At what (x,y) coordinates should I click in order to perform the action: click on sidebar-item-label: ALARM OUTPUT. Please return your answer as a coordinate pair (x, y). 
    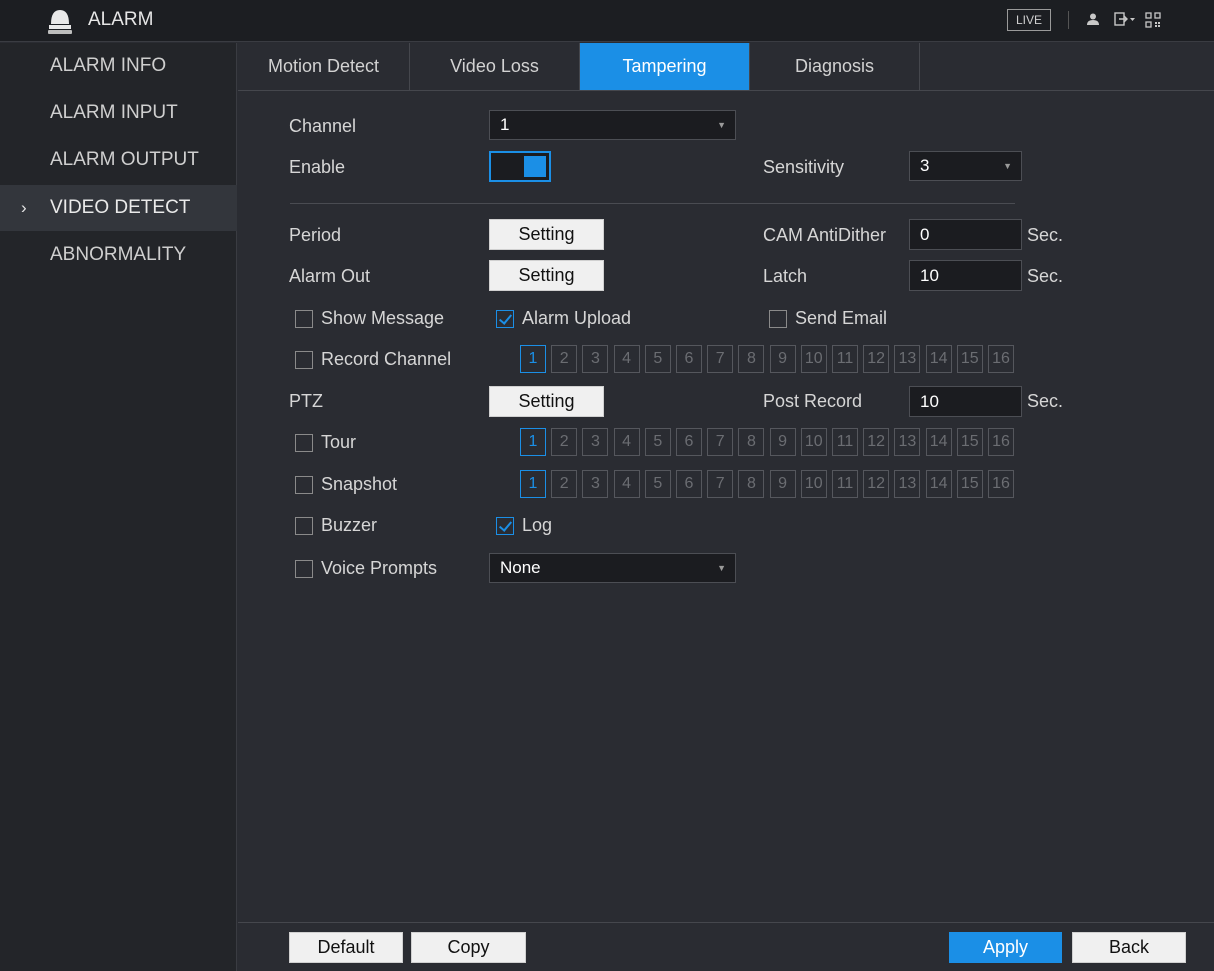
    Looking at the image, I should click on (124, 159).